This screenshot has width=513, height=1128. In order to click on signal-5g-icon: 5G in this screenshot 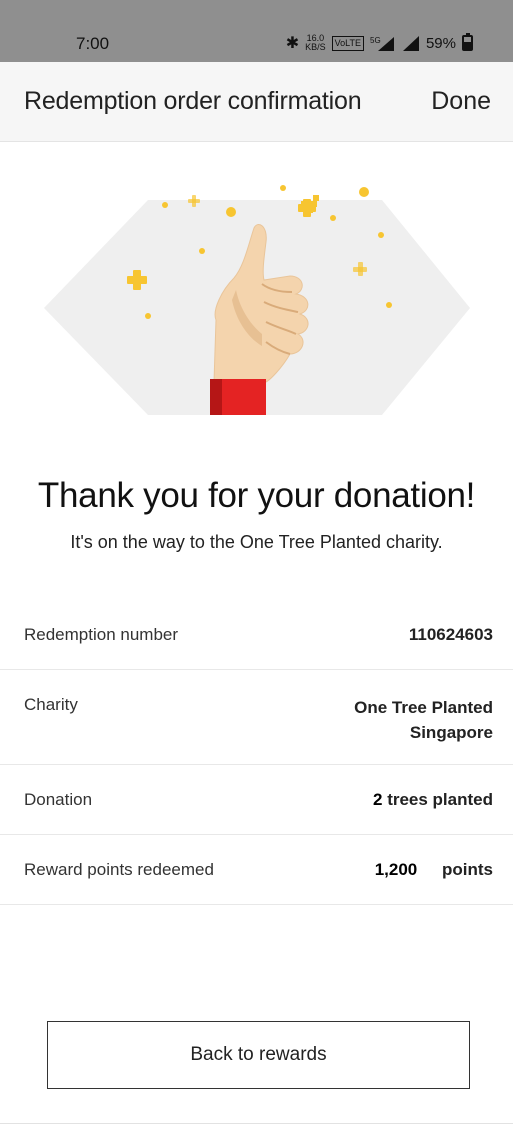, I will do `click(382, 43)`.